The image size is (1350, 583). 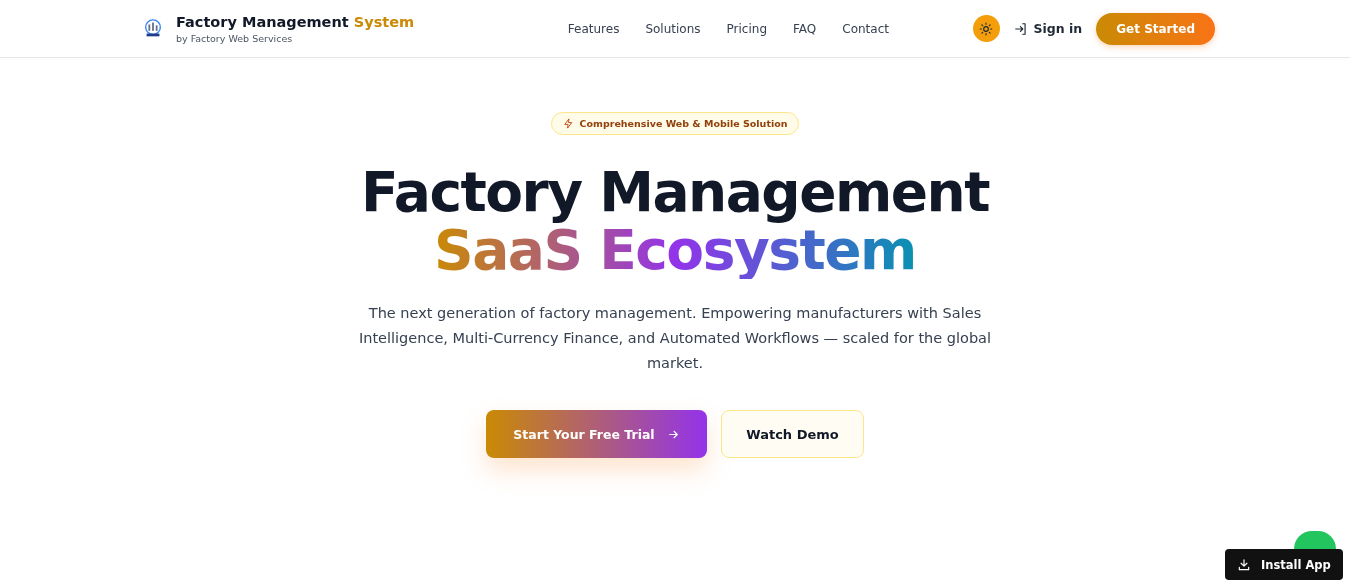 I want to click on nav-link: Contact, so click(x=865, y=28).